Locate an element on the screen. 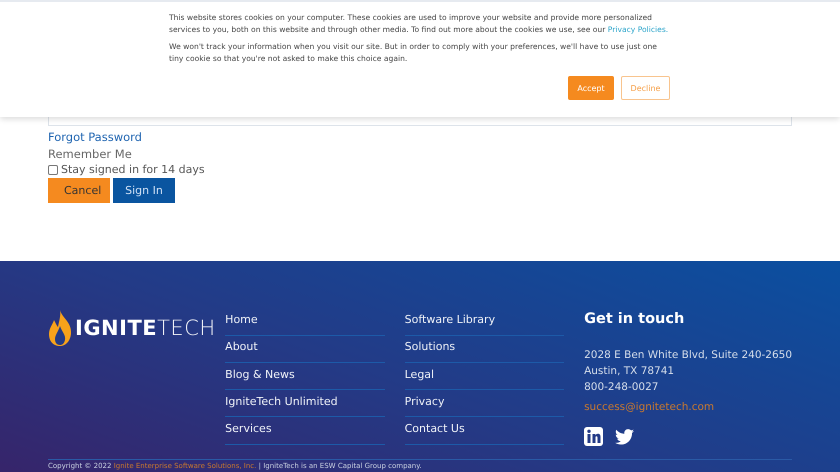  twitter-icon is located at coordinates (624, 436).